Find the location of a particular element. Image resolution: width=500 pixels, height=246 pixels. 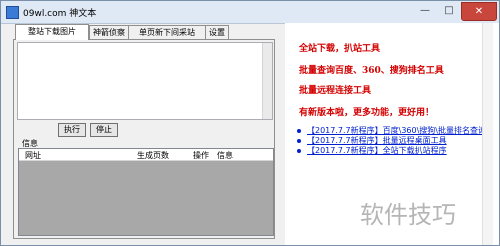

link-site-download: 【2017.7.7新程序】全站下载扒站程序 is located at coordinates (396, 151).